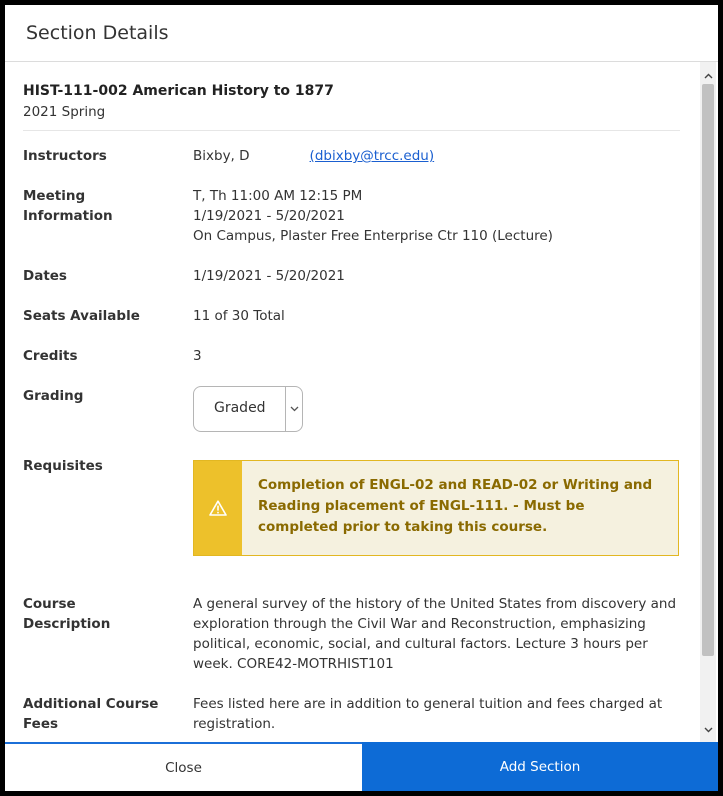 The height and width of the screenshot is (796, 723). I want to click on seats-available-label: Seats Available, so click(81, 316).